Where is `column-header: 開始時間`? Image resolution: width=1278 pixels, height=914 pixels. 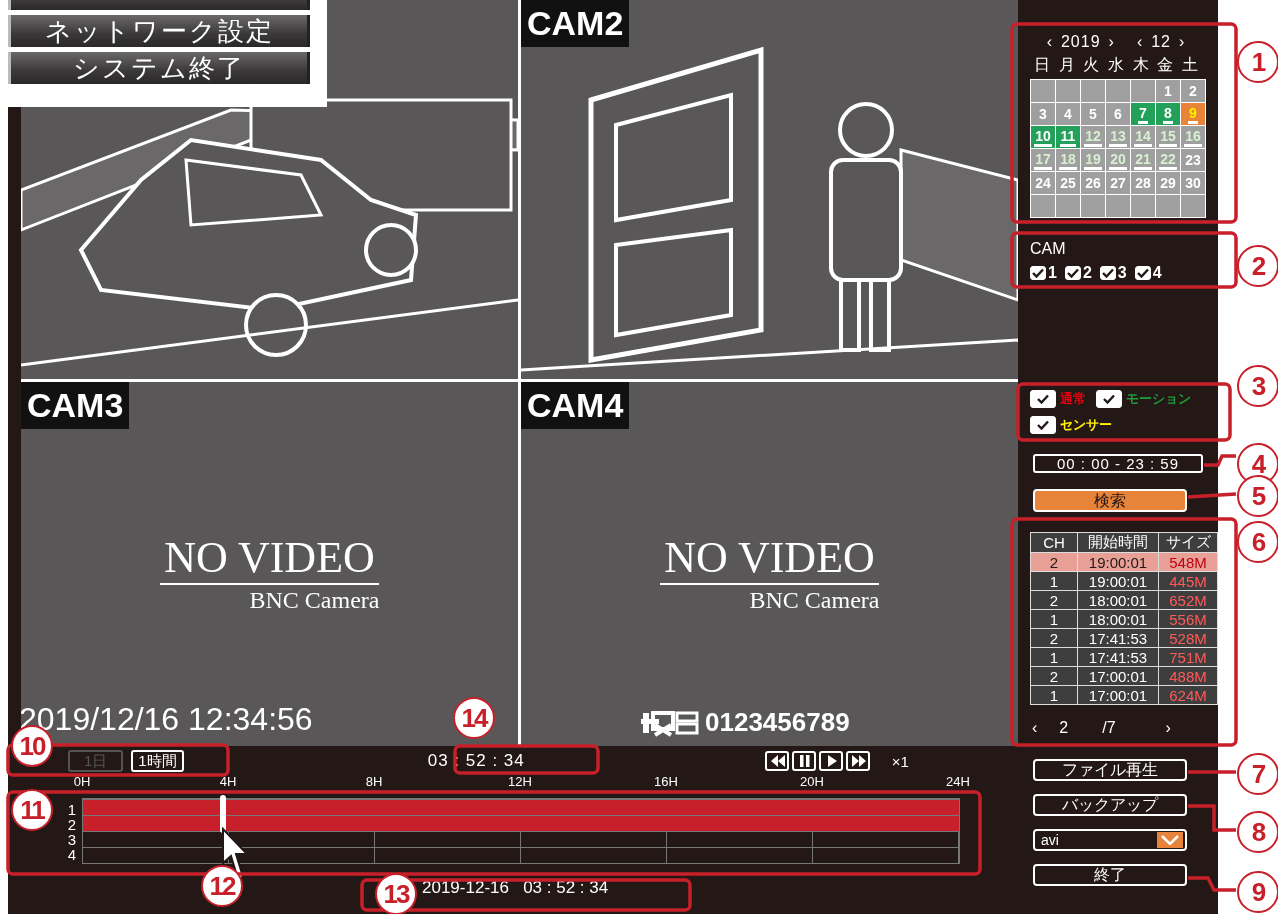 column-header: 開始時間 is located at coordinates (1118, 542).